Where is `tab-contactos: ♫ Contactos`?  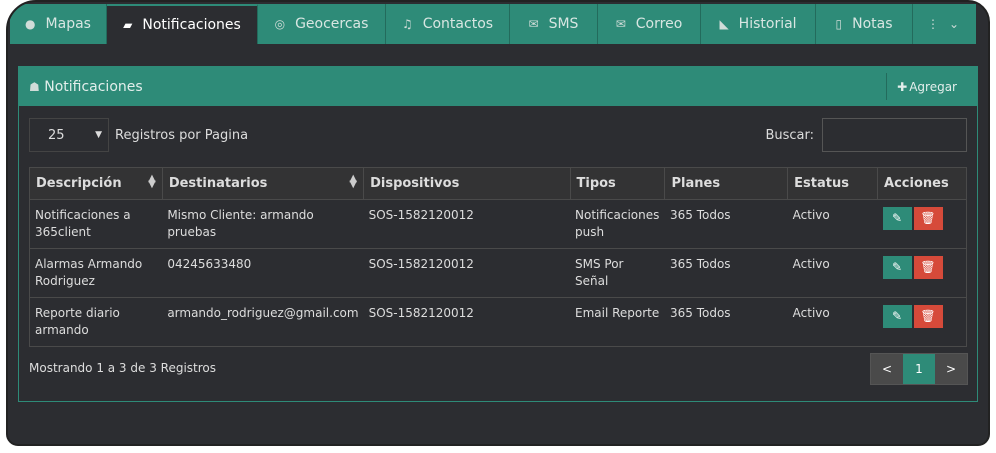
tab-contactos: ♫ Contactos is located at coordinates (448, 24).